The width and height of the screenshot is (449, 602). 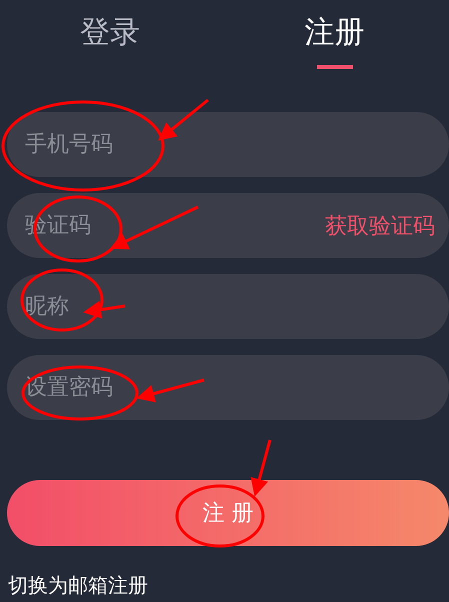 What do you see at coordinates (110, 41) in the screenshot?
I see `tab: 登录` at bounding box center [110, 41].